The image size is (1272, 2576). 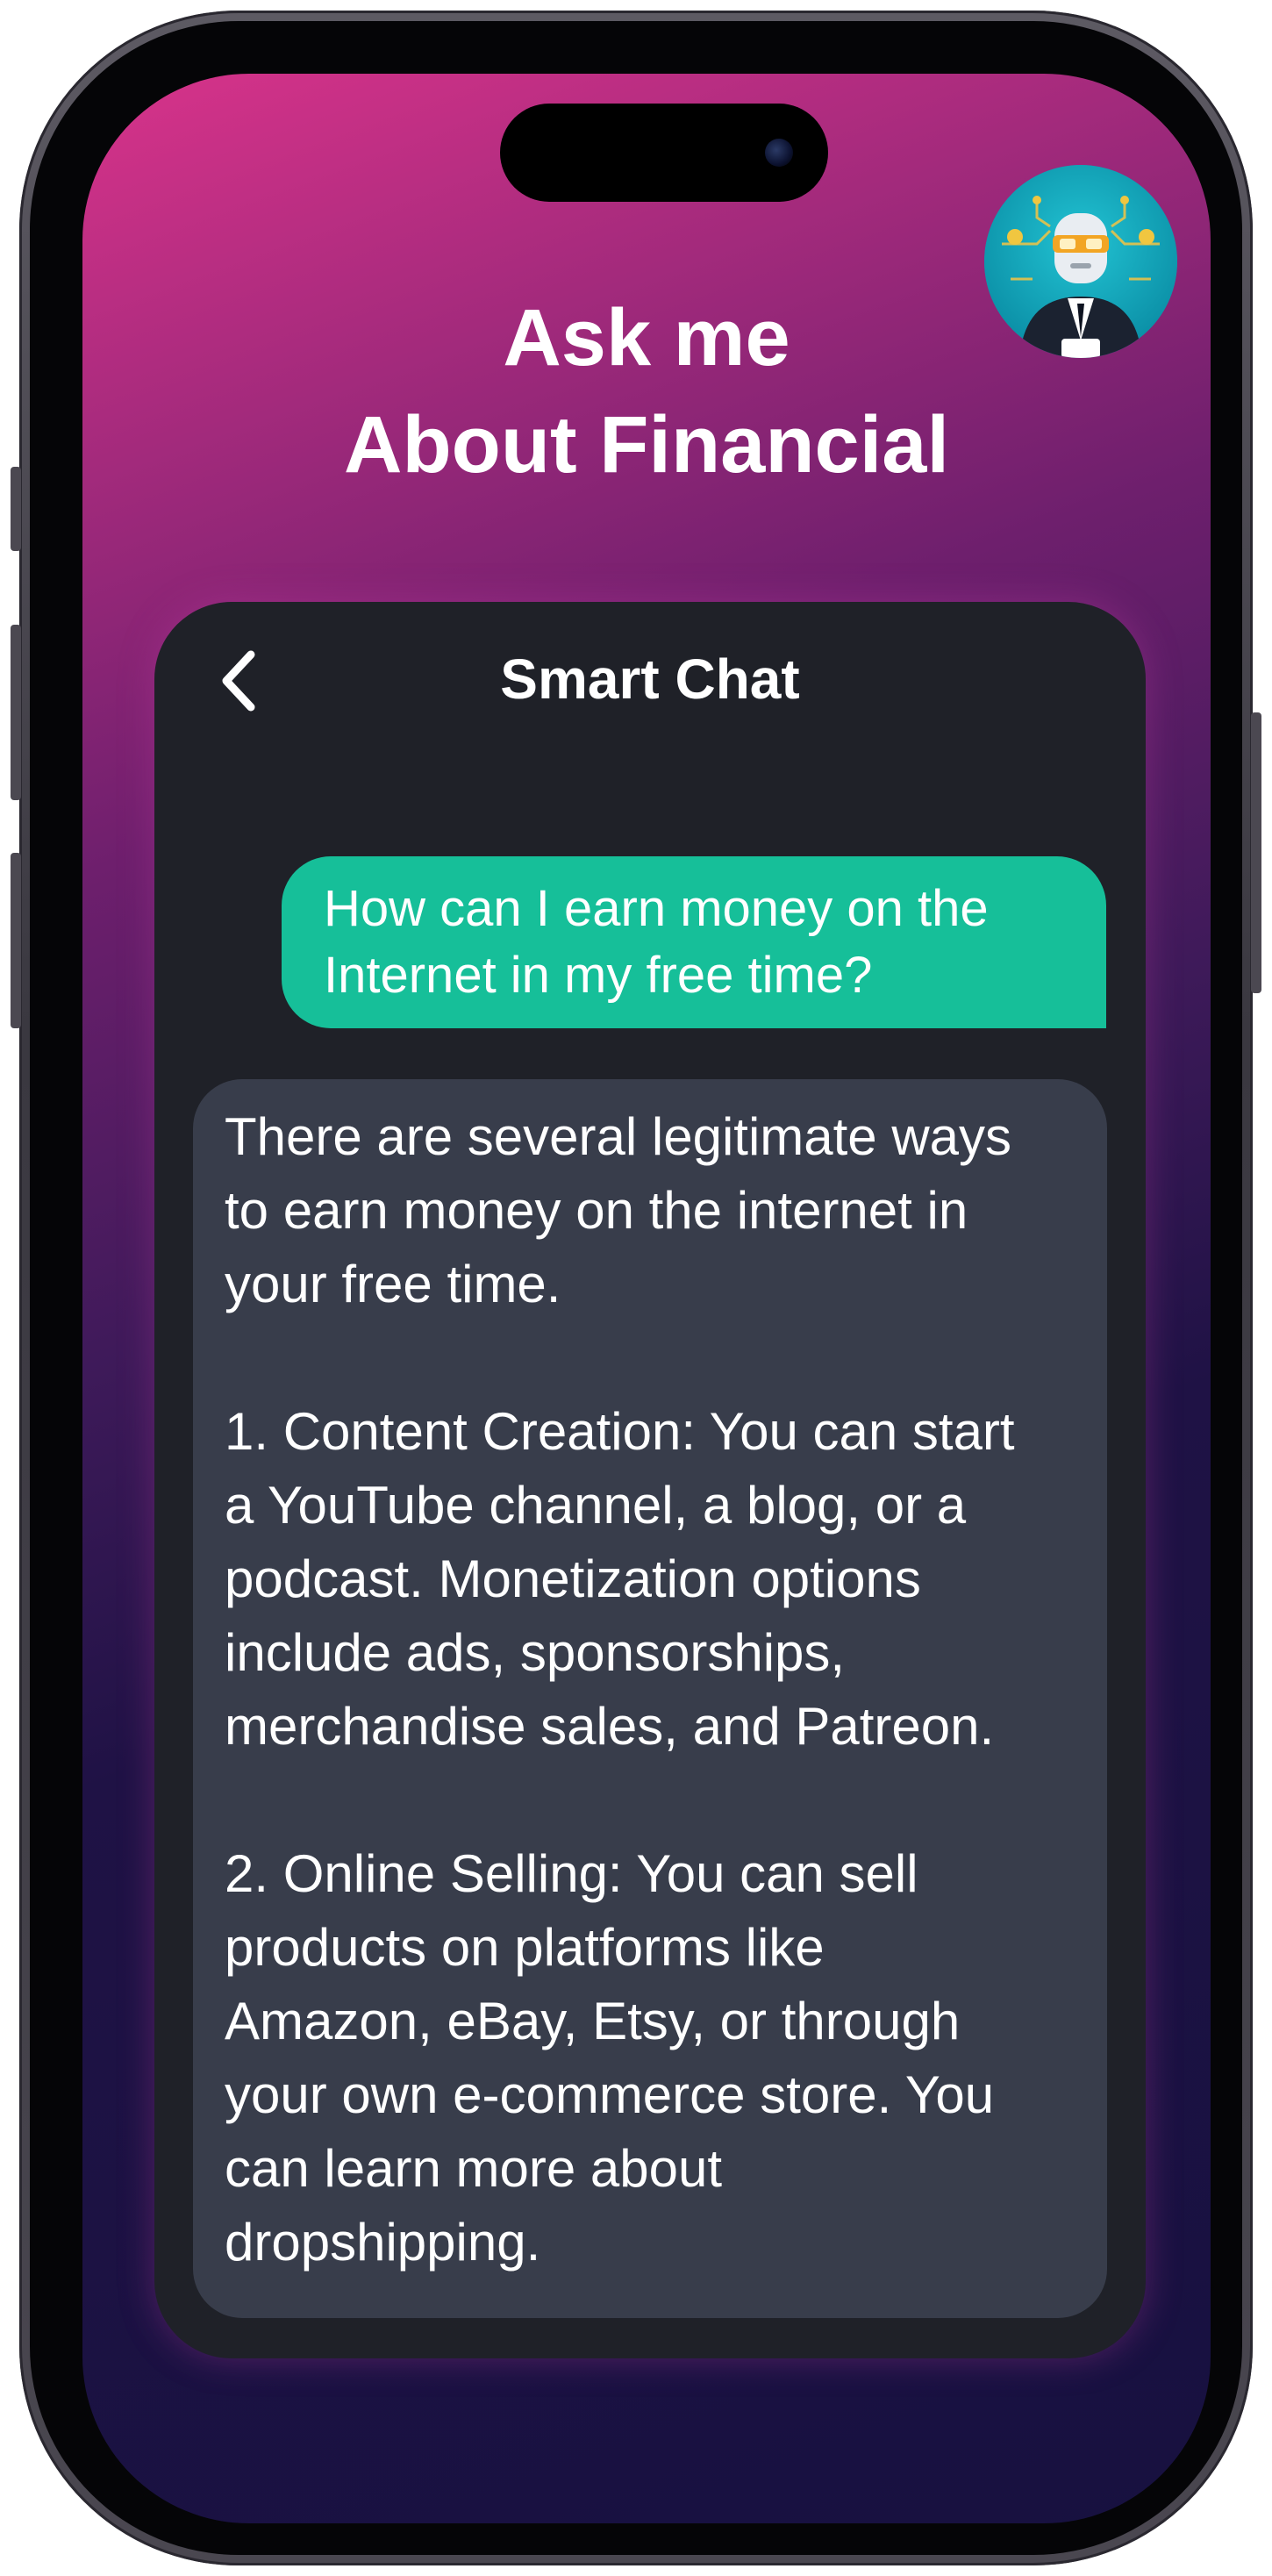 What do you see at coordinates (650, 679) in the screenshot?
I see `chat-title: Smart Chat` at bounding box center [650, 679].